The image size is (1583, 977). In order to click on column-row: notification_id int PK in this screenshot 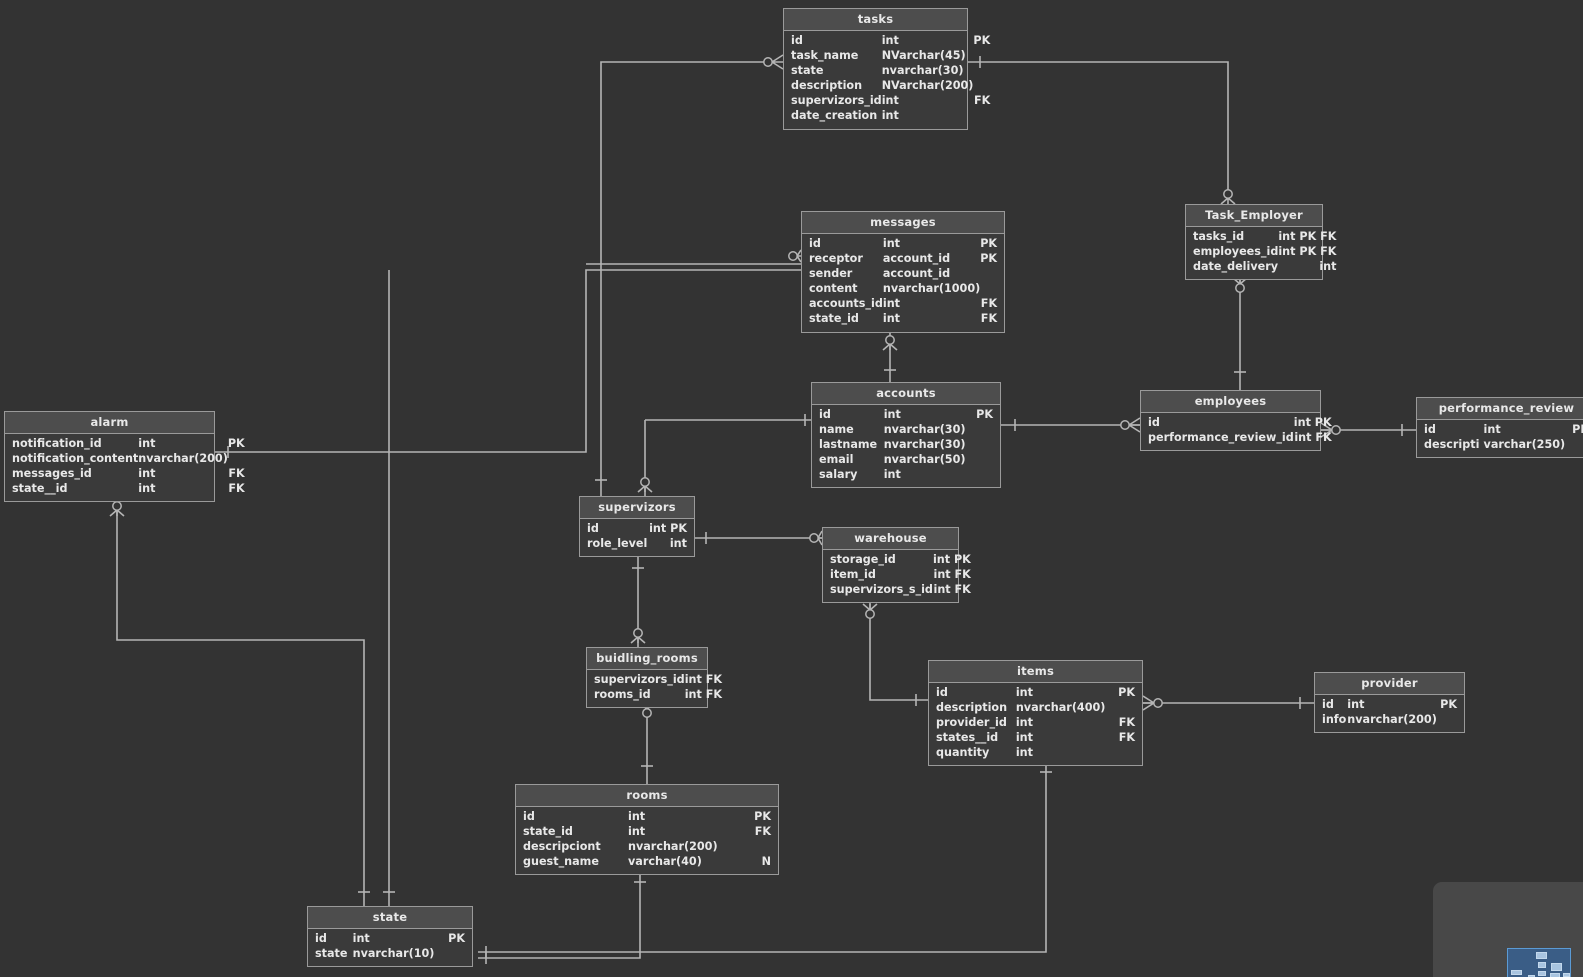, I will do `click(128, 443)`.